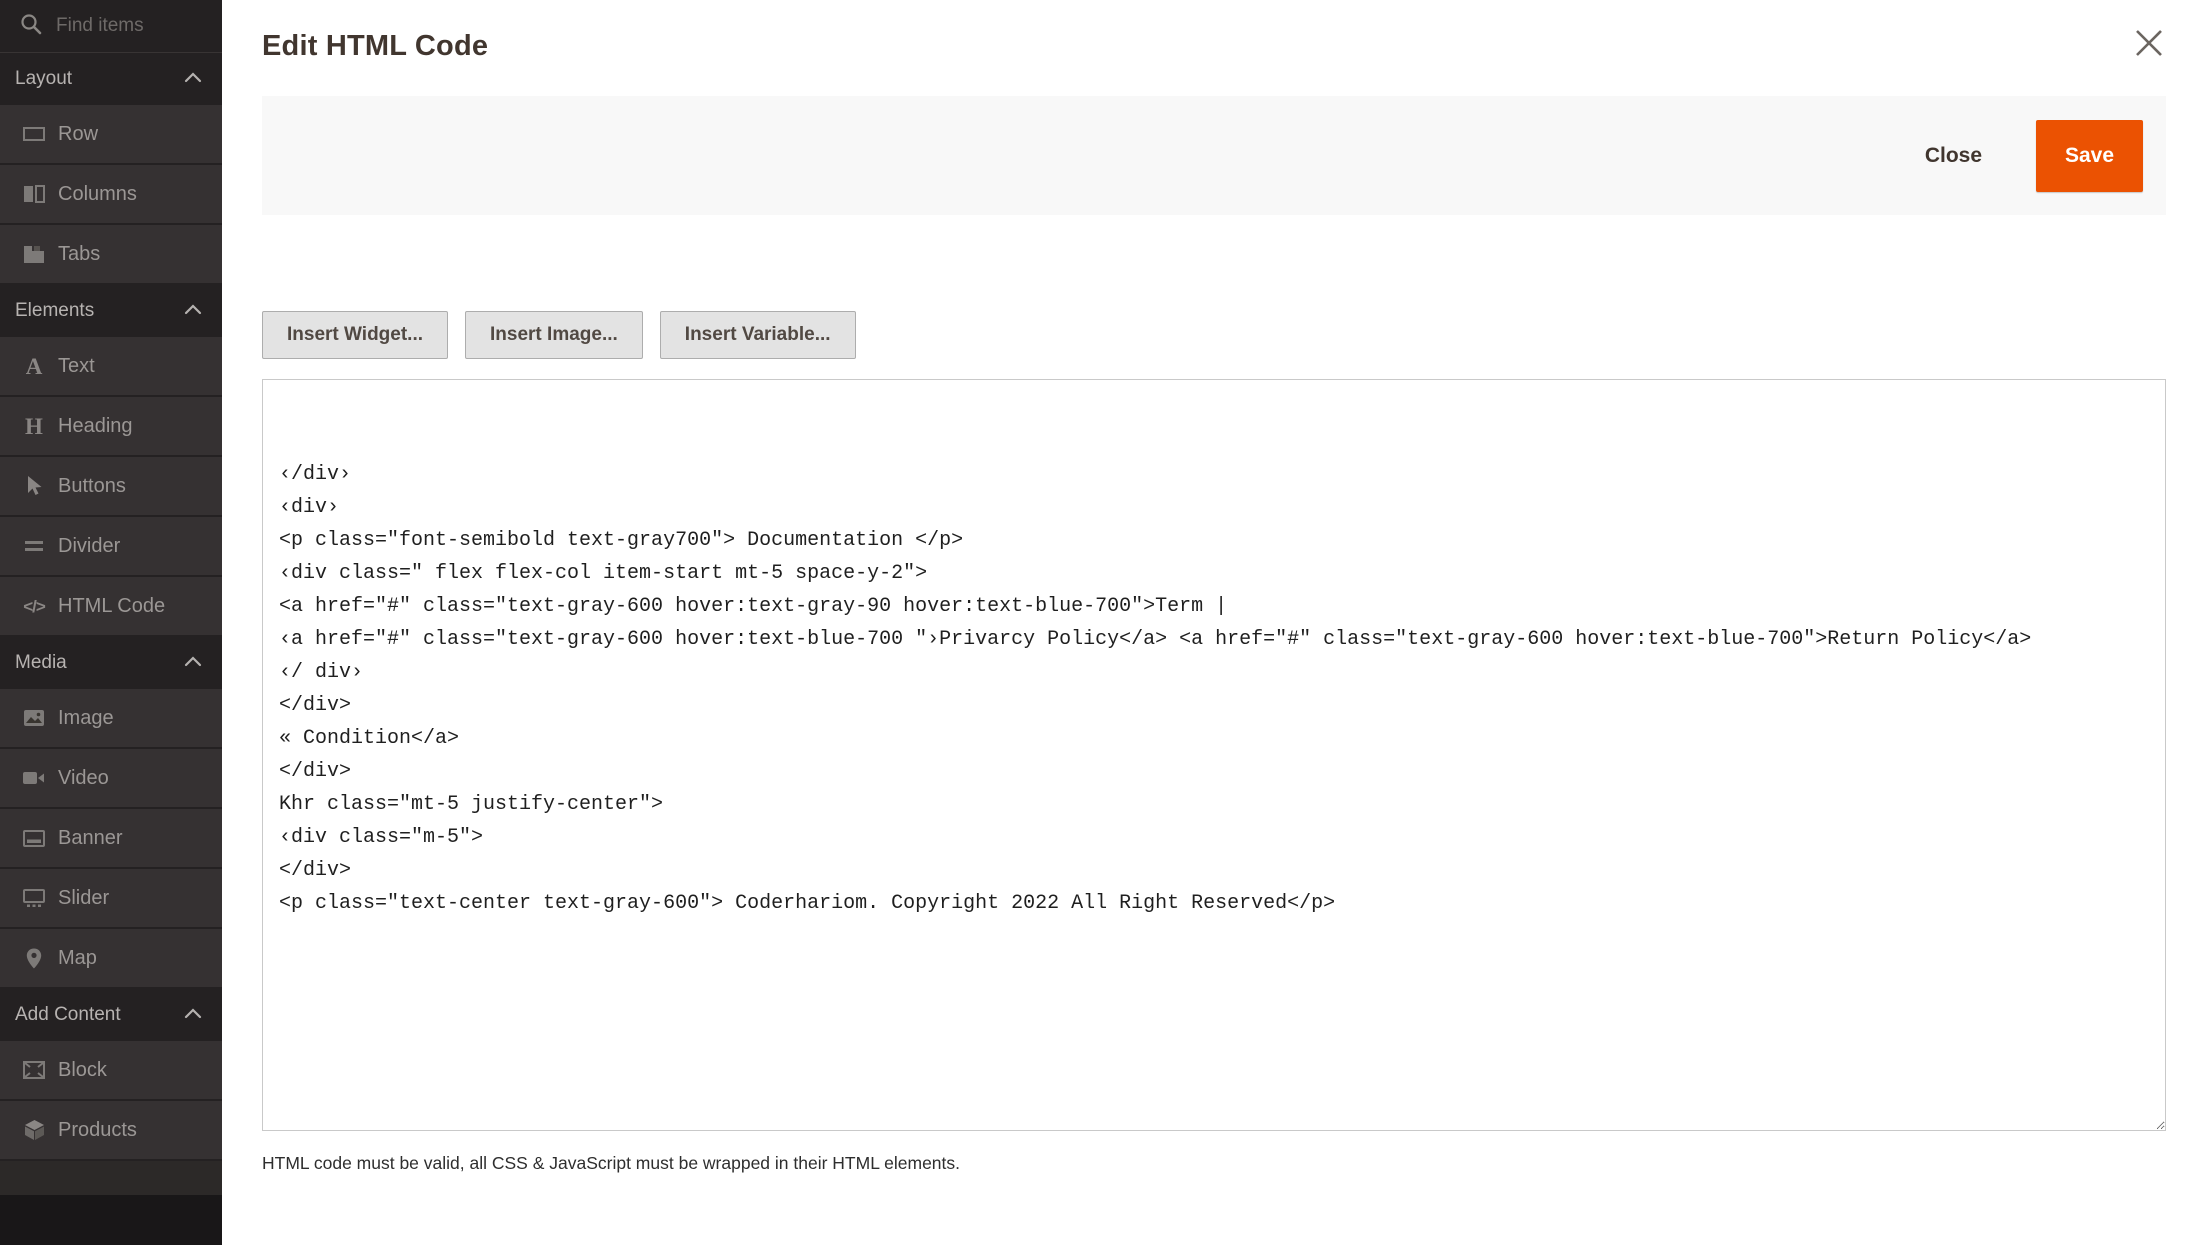 The width and height of the screenshot is (2205, 1245). Describe the element at coordinates (111, 778) in the screenshot. I see `sidebar-item-video: Video` at that location.